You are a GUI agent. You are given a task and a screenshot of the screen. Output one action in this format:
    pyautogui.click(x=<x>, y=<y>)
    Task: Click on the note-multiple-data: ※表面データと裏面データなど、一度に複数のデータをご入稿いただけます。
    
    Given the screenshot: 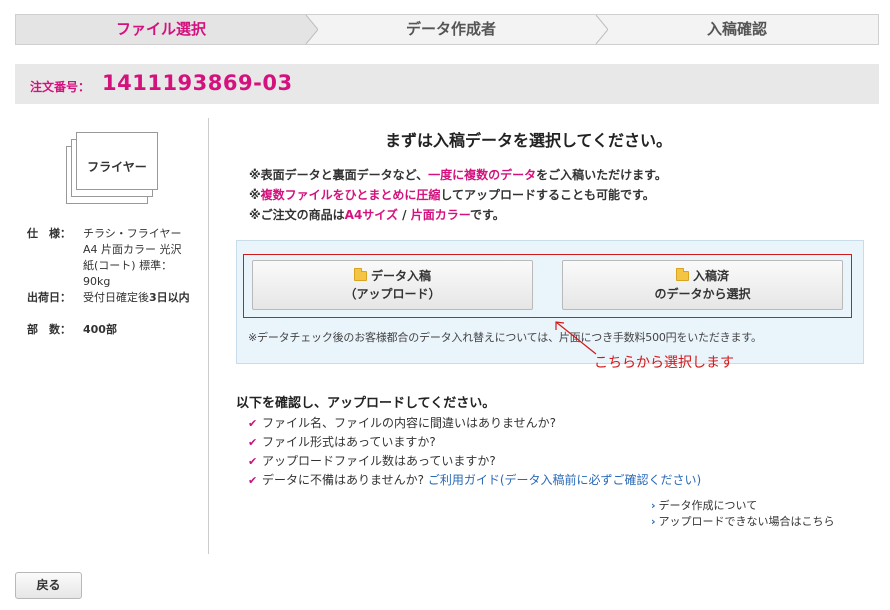 What is the action you would take?
    pyautogui.click(x=458, y=174)
    